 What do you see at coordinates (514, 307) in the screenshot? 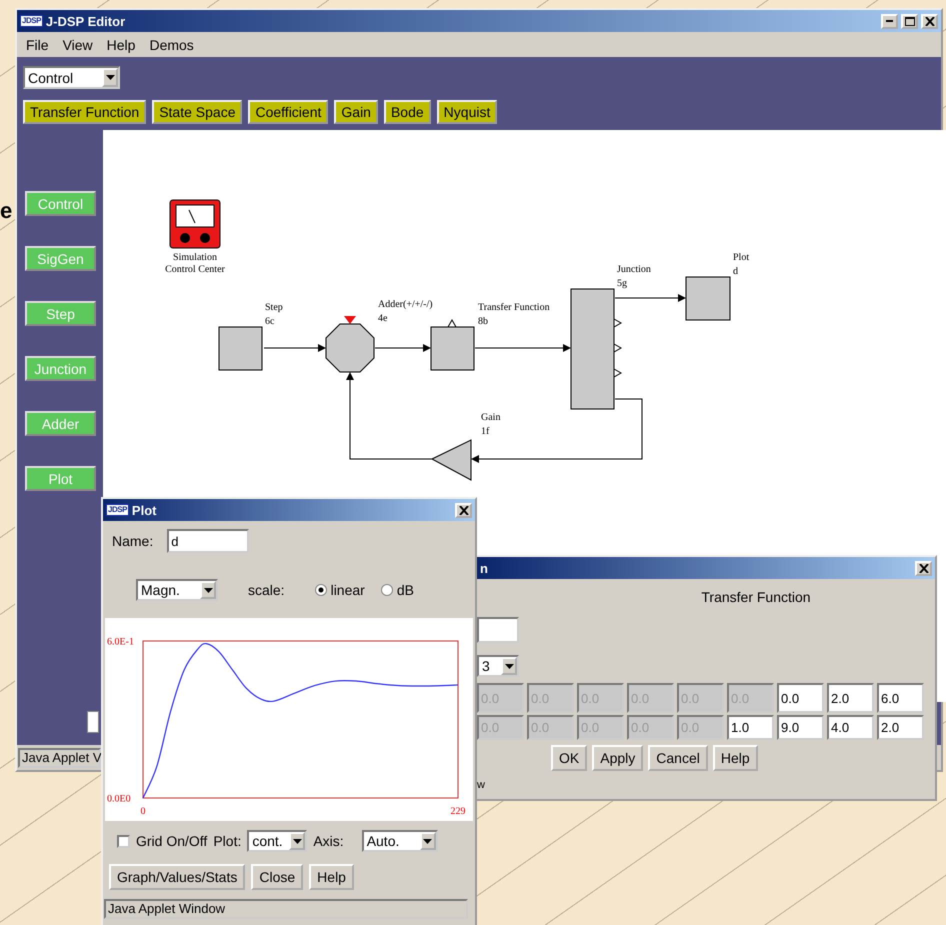
I see `block-label: Transfer Function` at bounding box center [514, 307].